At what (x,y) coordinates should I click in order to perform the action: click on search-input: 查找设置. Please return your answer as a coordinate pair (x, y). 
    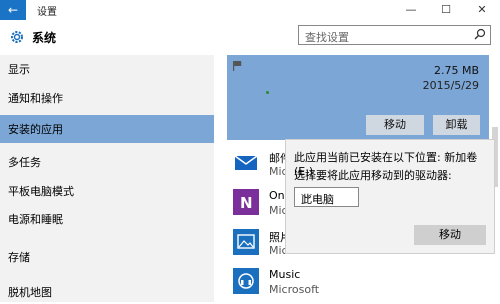
    Looking at the image, I should click on (394, 35).